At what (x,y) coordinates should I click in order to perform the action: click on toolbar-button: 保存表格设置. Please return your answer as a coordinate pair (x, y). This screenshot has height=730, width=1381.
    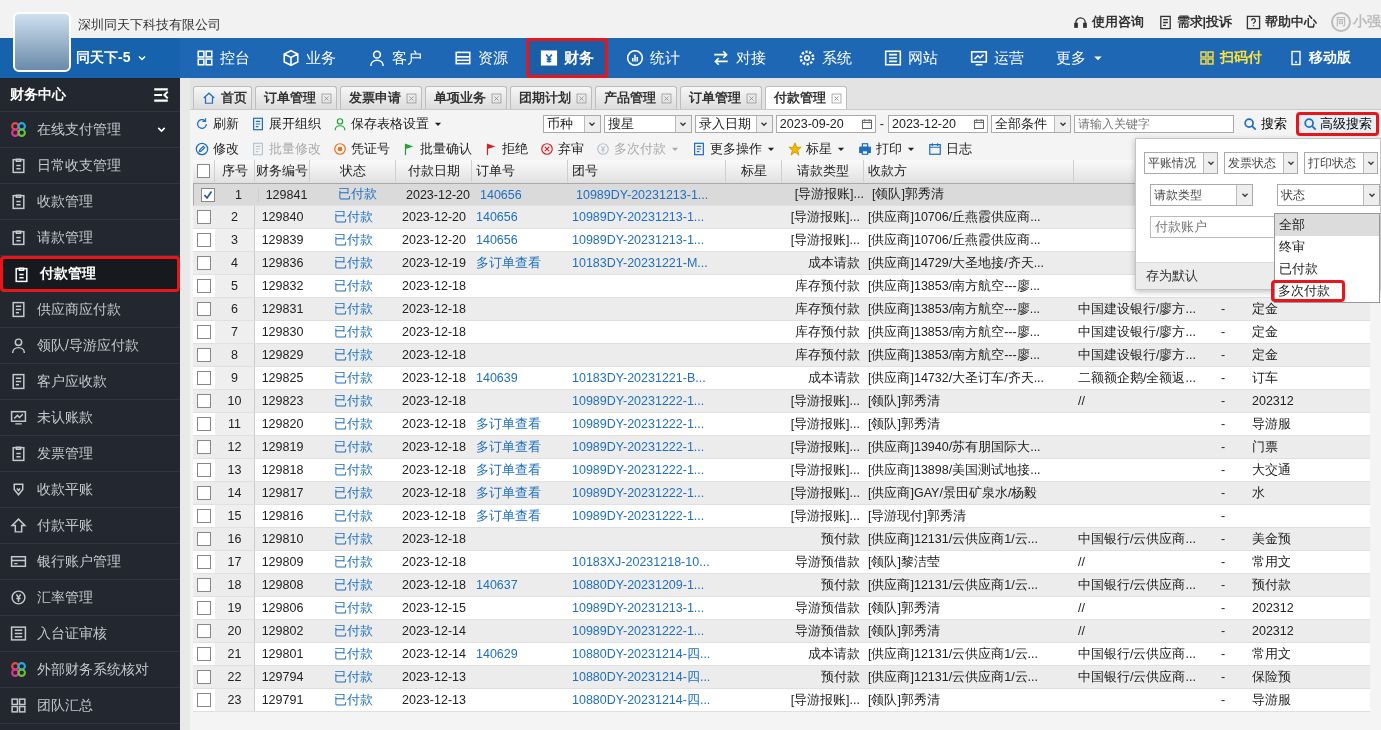
    Looking at the image, I should click on (388, 124).